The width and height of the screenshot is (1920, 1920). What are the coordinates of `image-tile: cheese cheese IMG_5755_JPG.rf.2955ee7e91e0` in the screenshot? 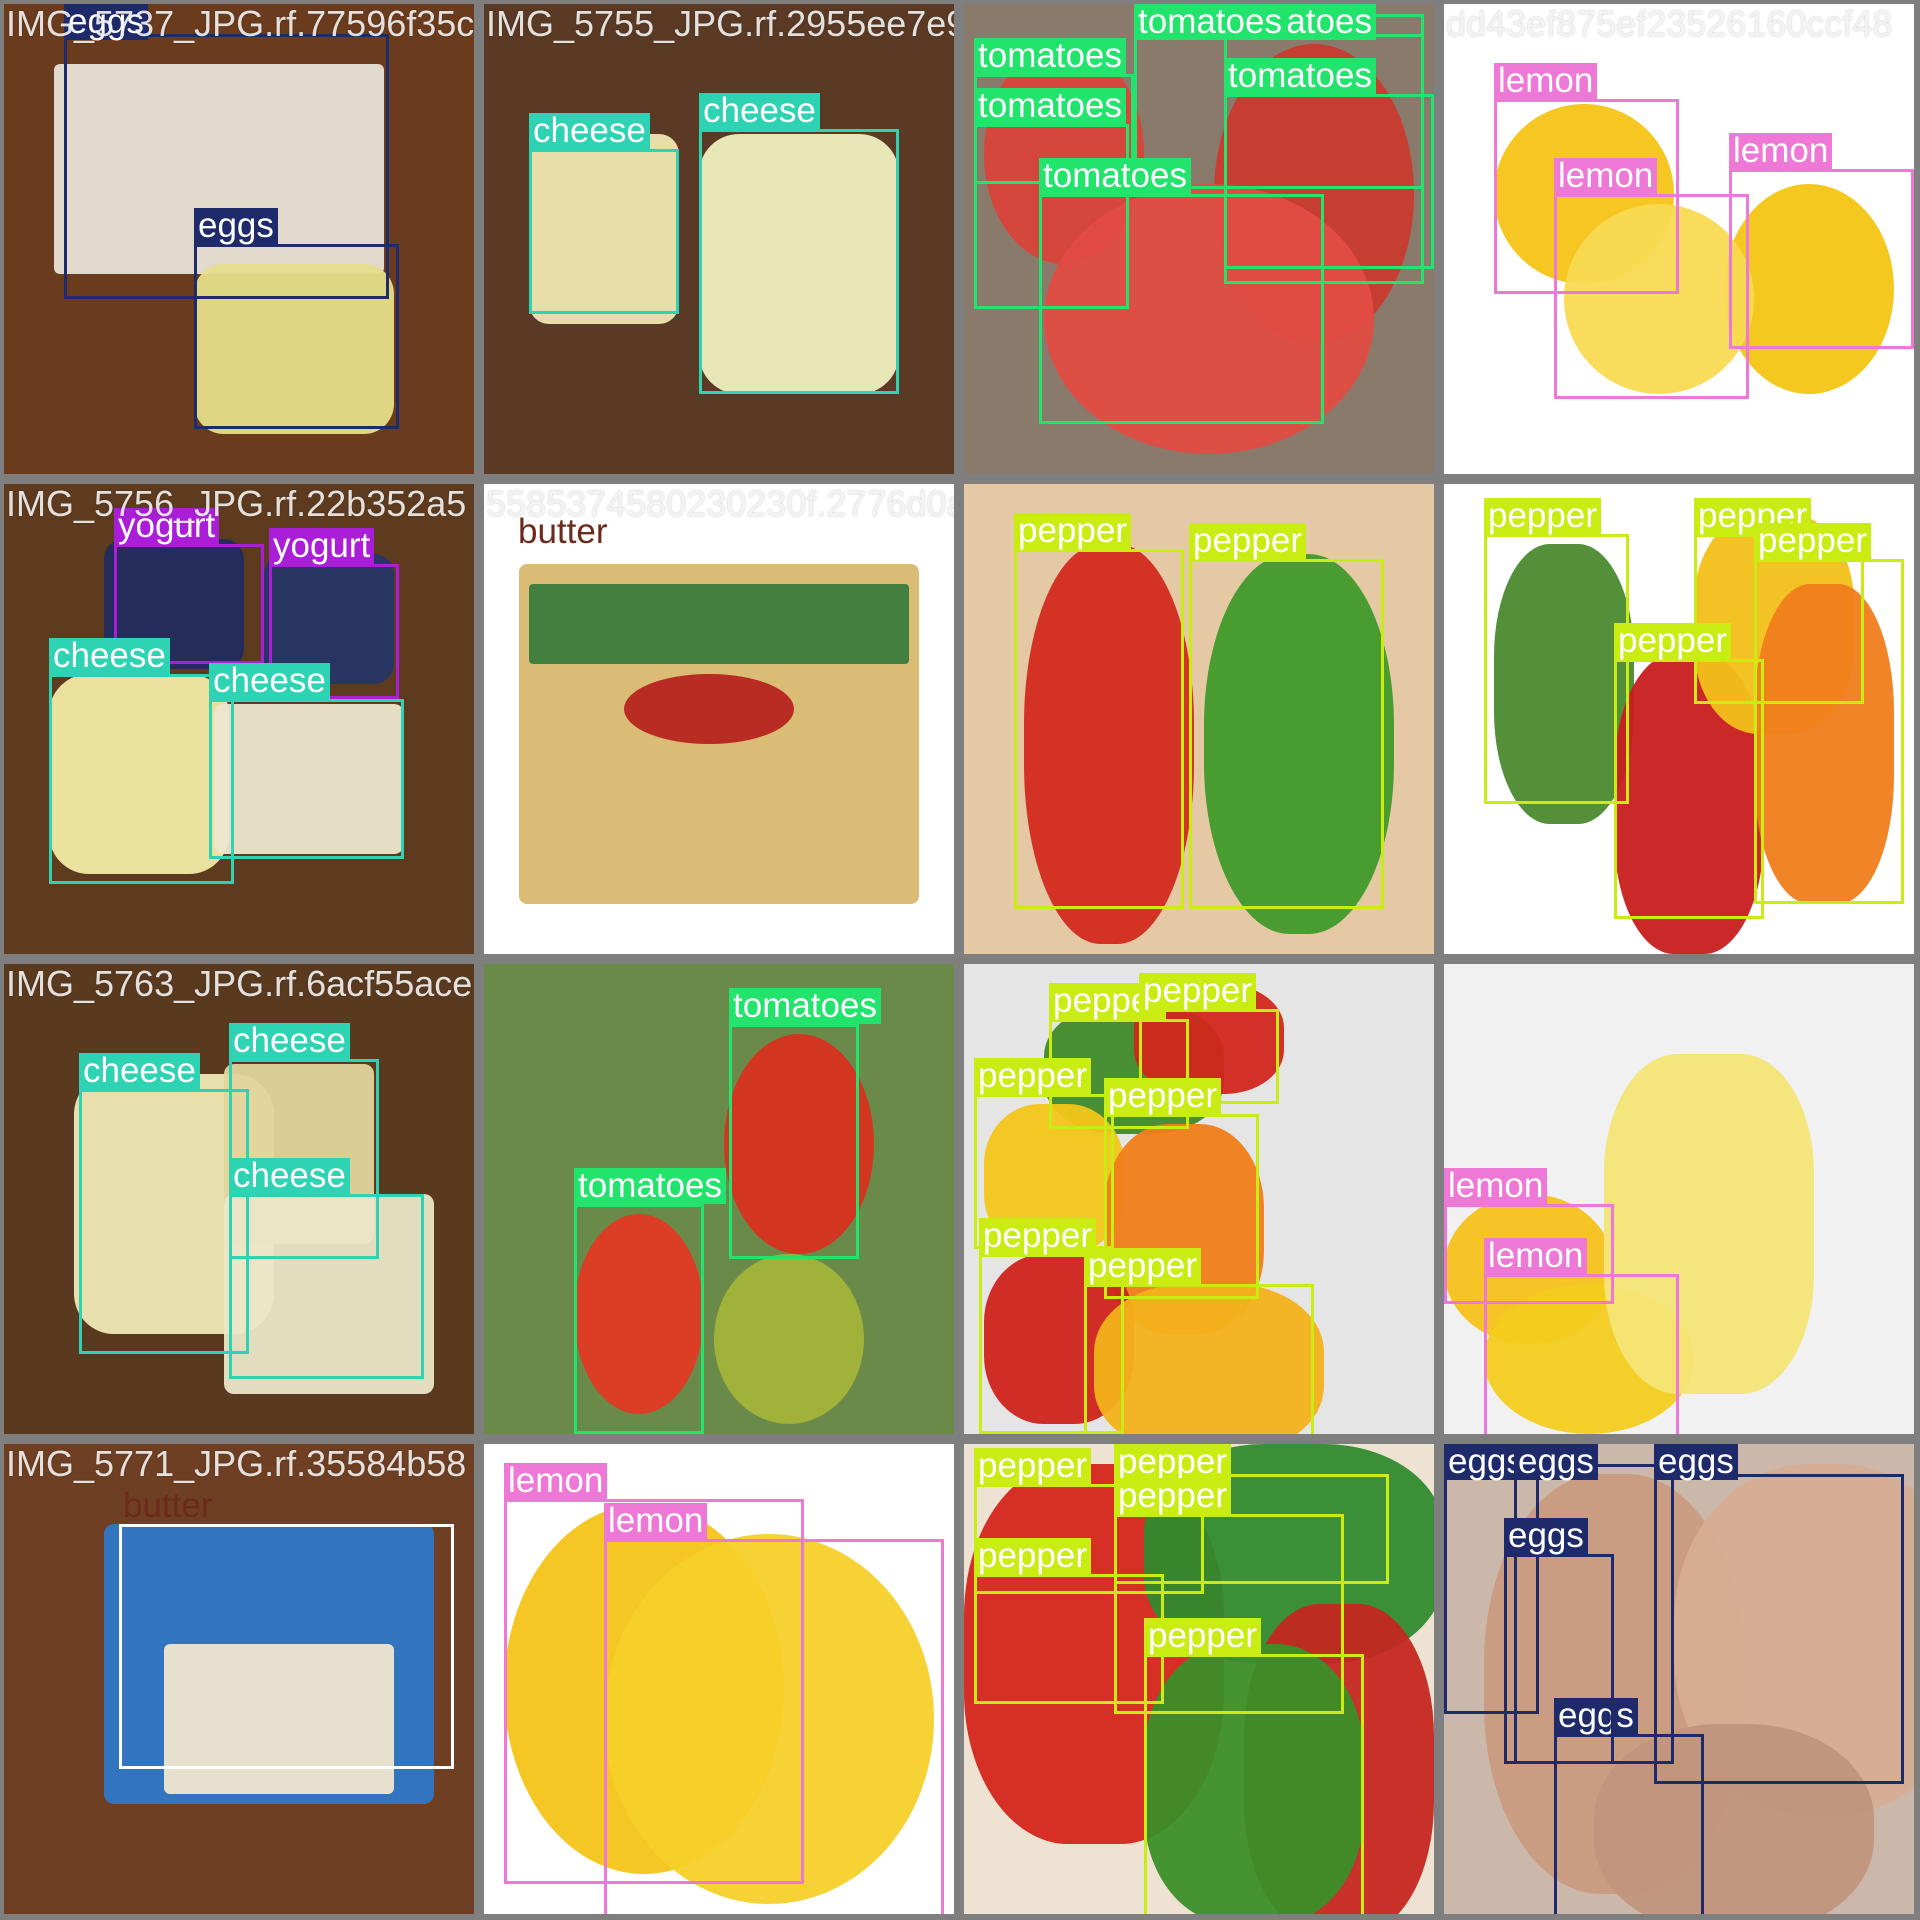 It's located at (719, 239).